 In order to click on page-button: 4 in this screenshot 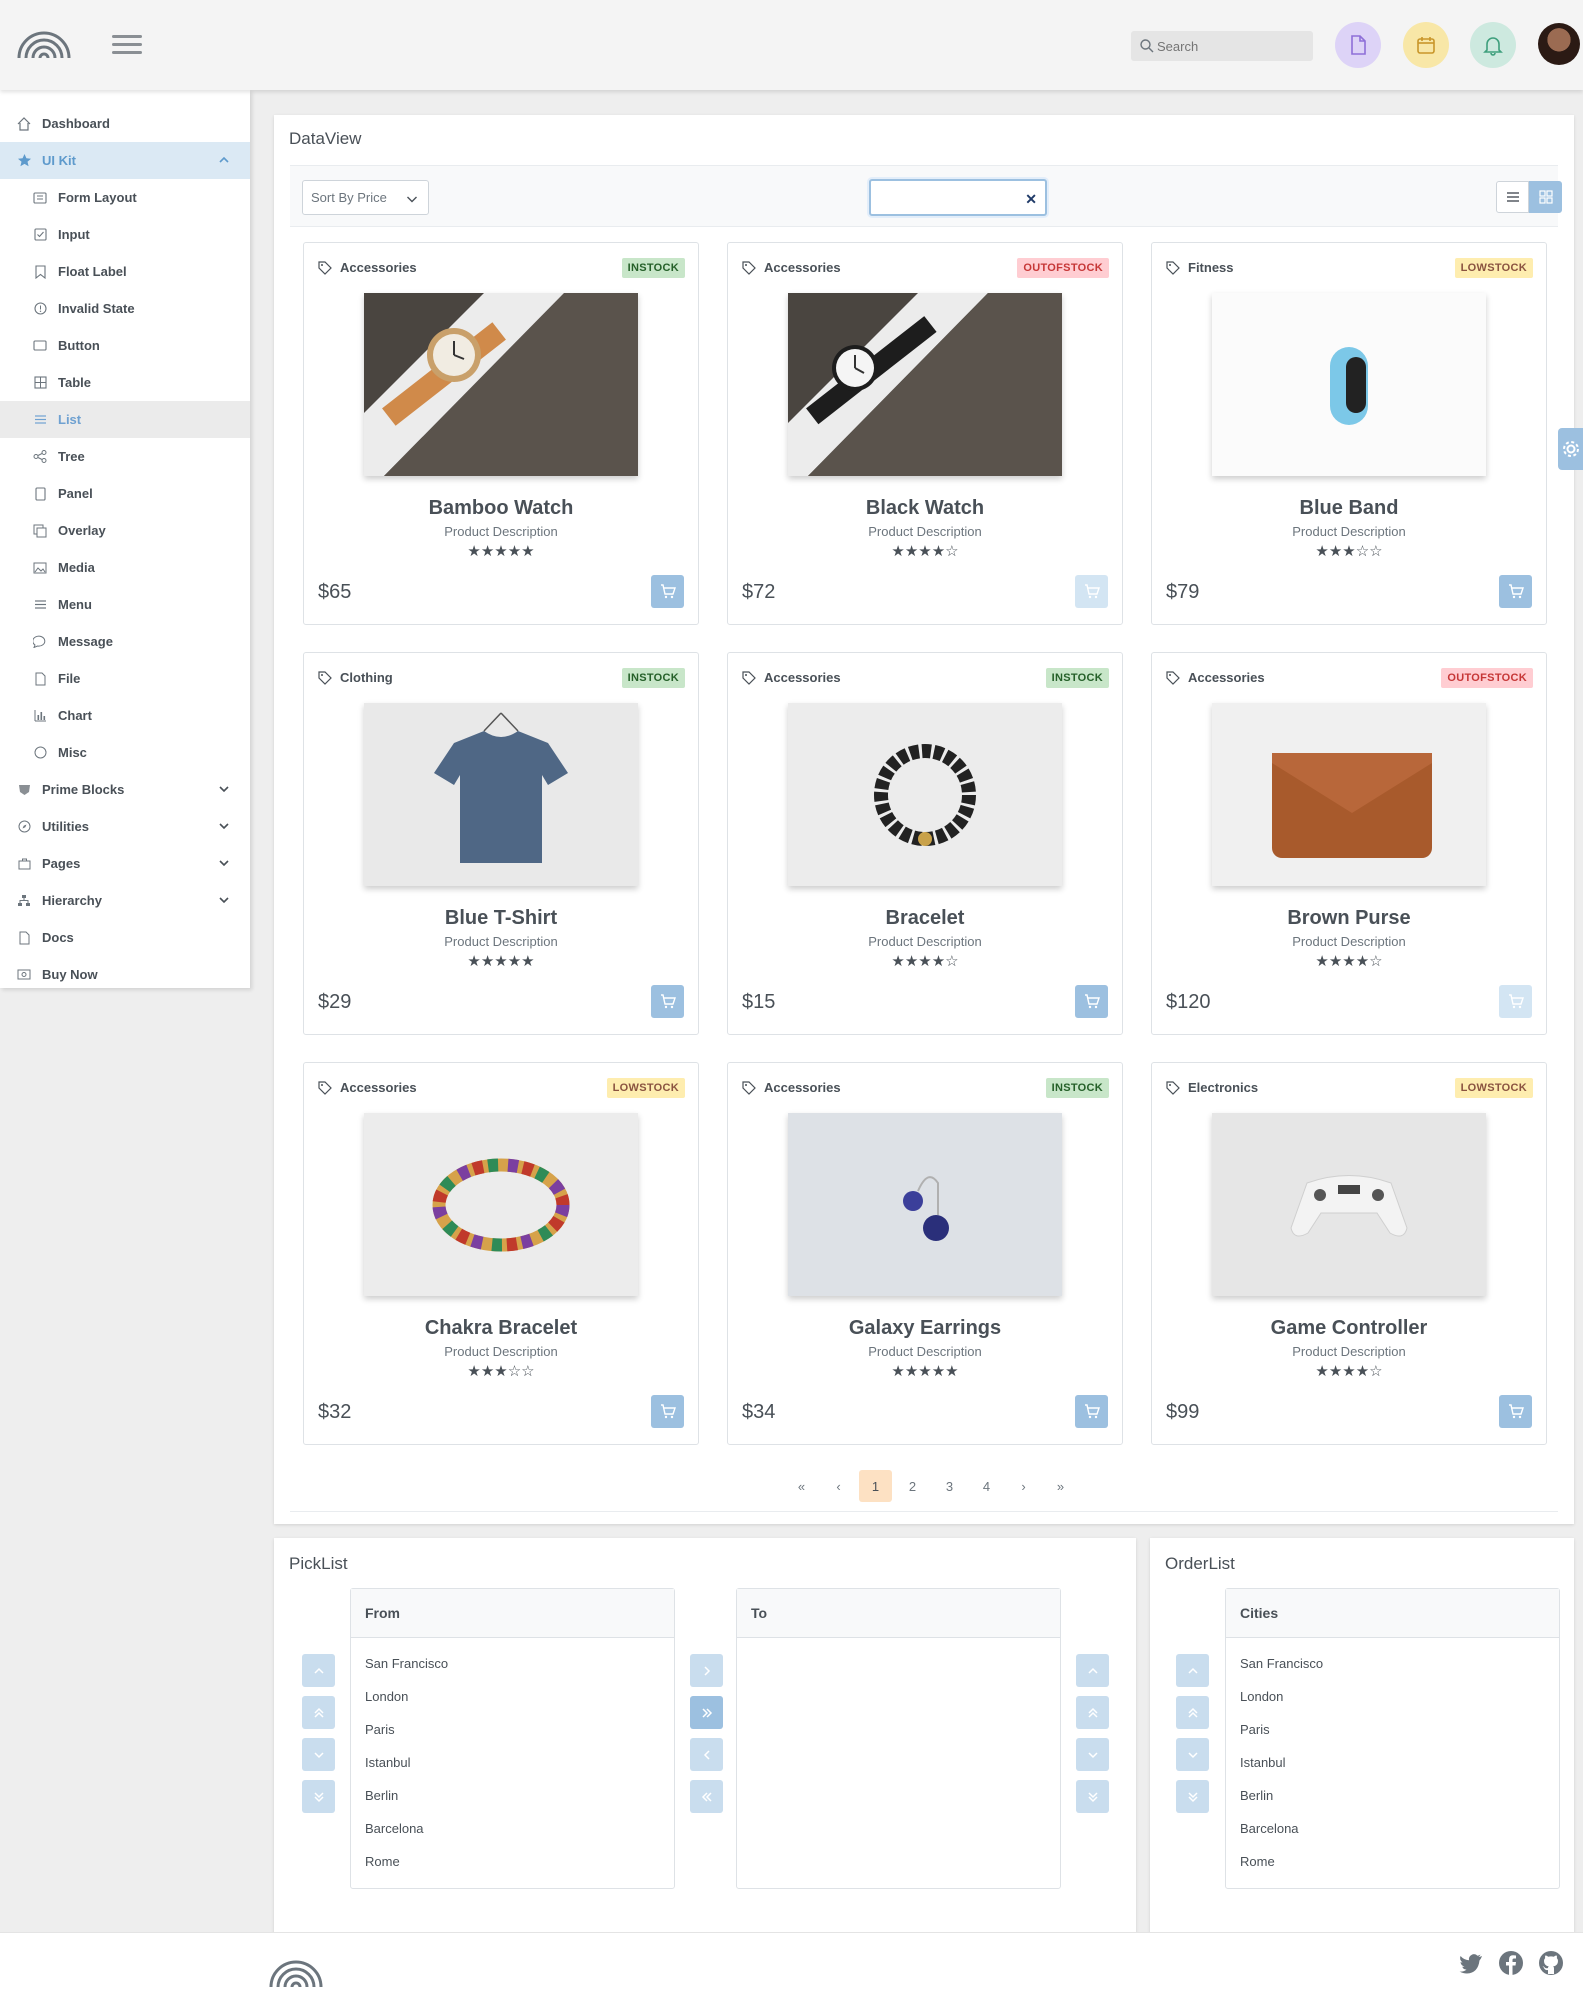, I will do `click(986, 1486)`.